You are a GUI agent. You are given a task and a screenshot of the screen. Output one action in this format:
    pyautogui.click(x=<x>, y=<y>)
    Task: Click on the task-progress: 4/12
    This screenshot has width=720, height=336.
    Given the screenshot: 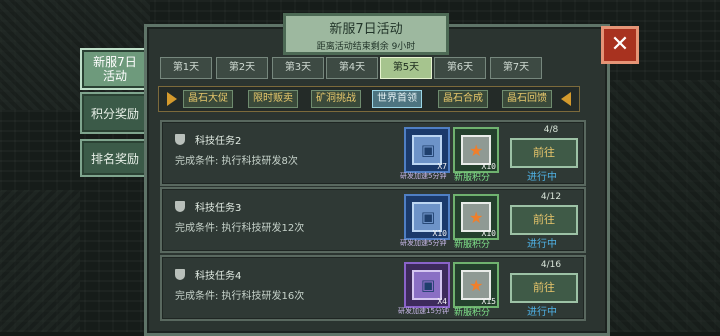 What is the action you would take?
    pyautogui.click(x=551, y=197)
    